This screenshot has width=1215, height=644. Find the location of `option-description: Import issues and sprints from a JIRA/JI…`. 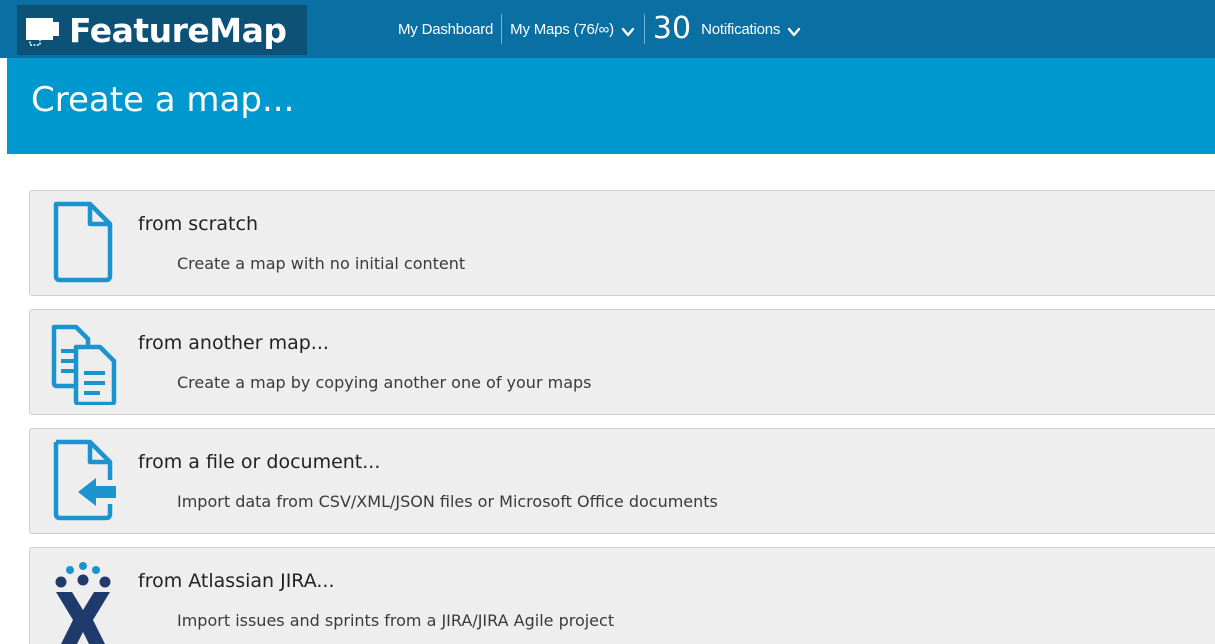

option-description: Import issues and sprints from a JIRA/JI… is located at coordinates (396, 620).